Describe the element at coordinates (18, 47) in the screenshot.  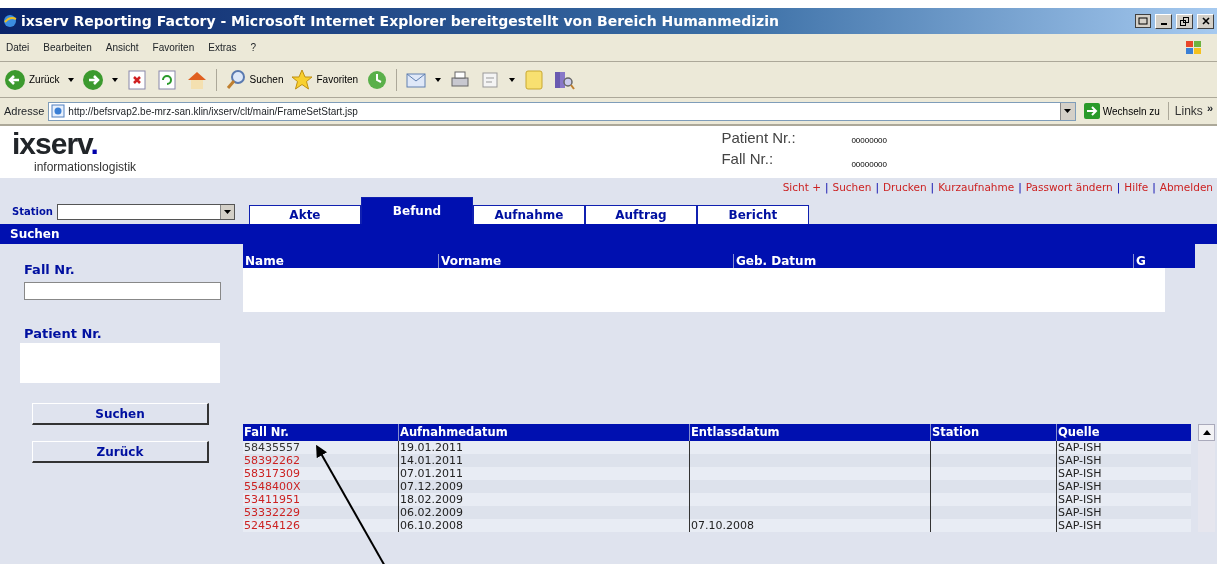
I see `menu-item: Datei` at that location.